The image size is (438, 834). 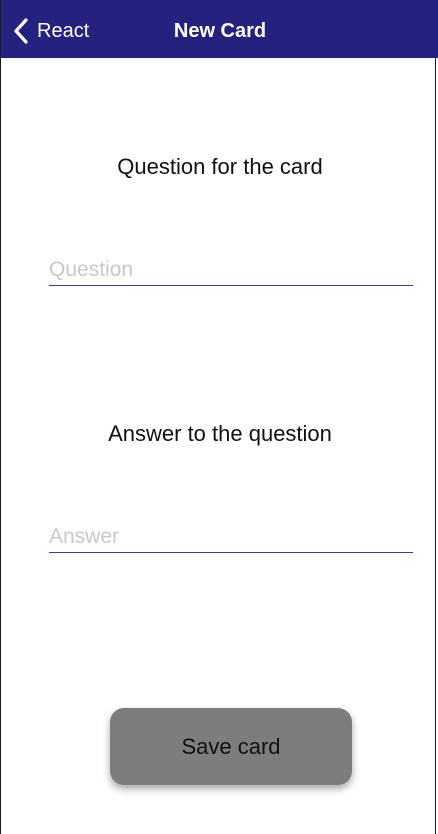 What do you see at coordinates (231, 270) in the screenshot?
I see `question-input` at bounding box center [231, 270].